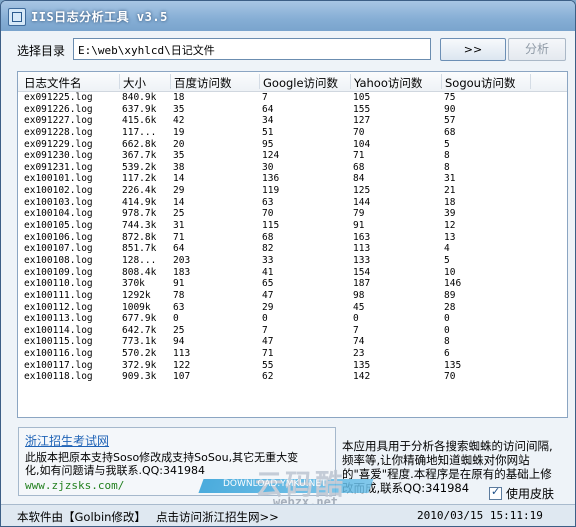 Image resolution: width=576 pixels, height=527 pixels. Describe the element at coordinates (292, 168) in the screenshot. I see `table-row: ex091231.log 539.2k 38 30 68 8` at that location.